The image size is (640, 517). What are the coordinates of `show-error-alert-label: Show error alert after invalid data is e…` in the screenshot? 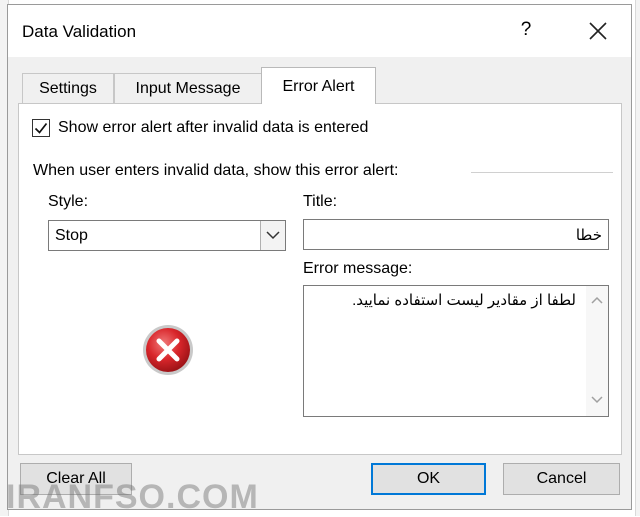 It's located at (213, 127).